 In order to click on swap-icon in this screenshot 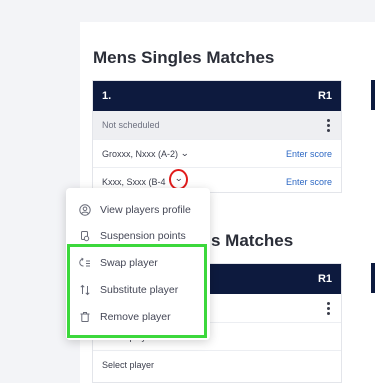, I will do `click(85, 263)`.